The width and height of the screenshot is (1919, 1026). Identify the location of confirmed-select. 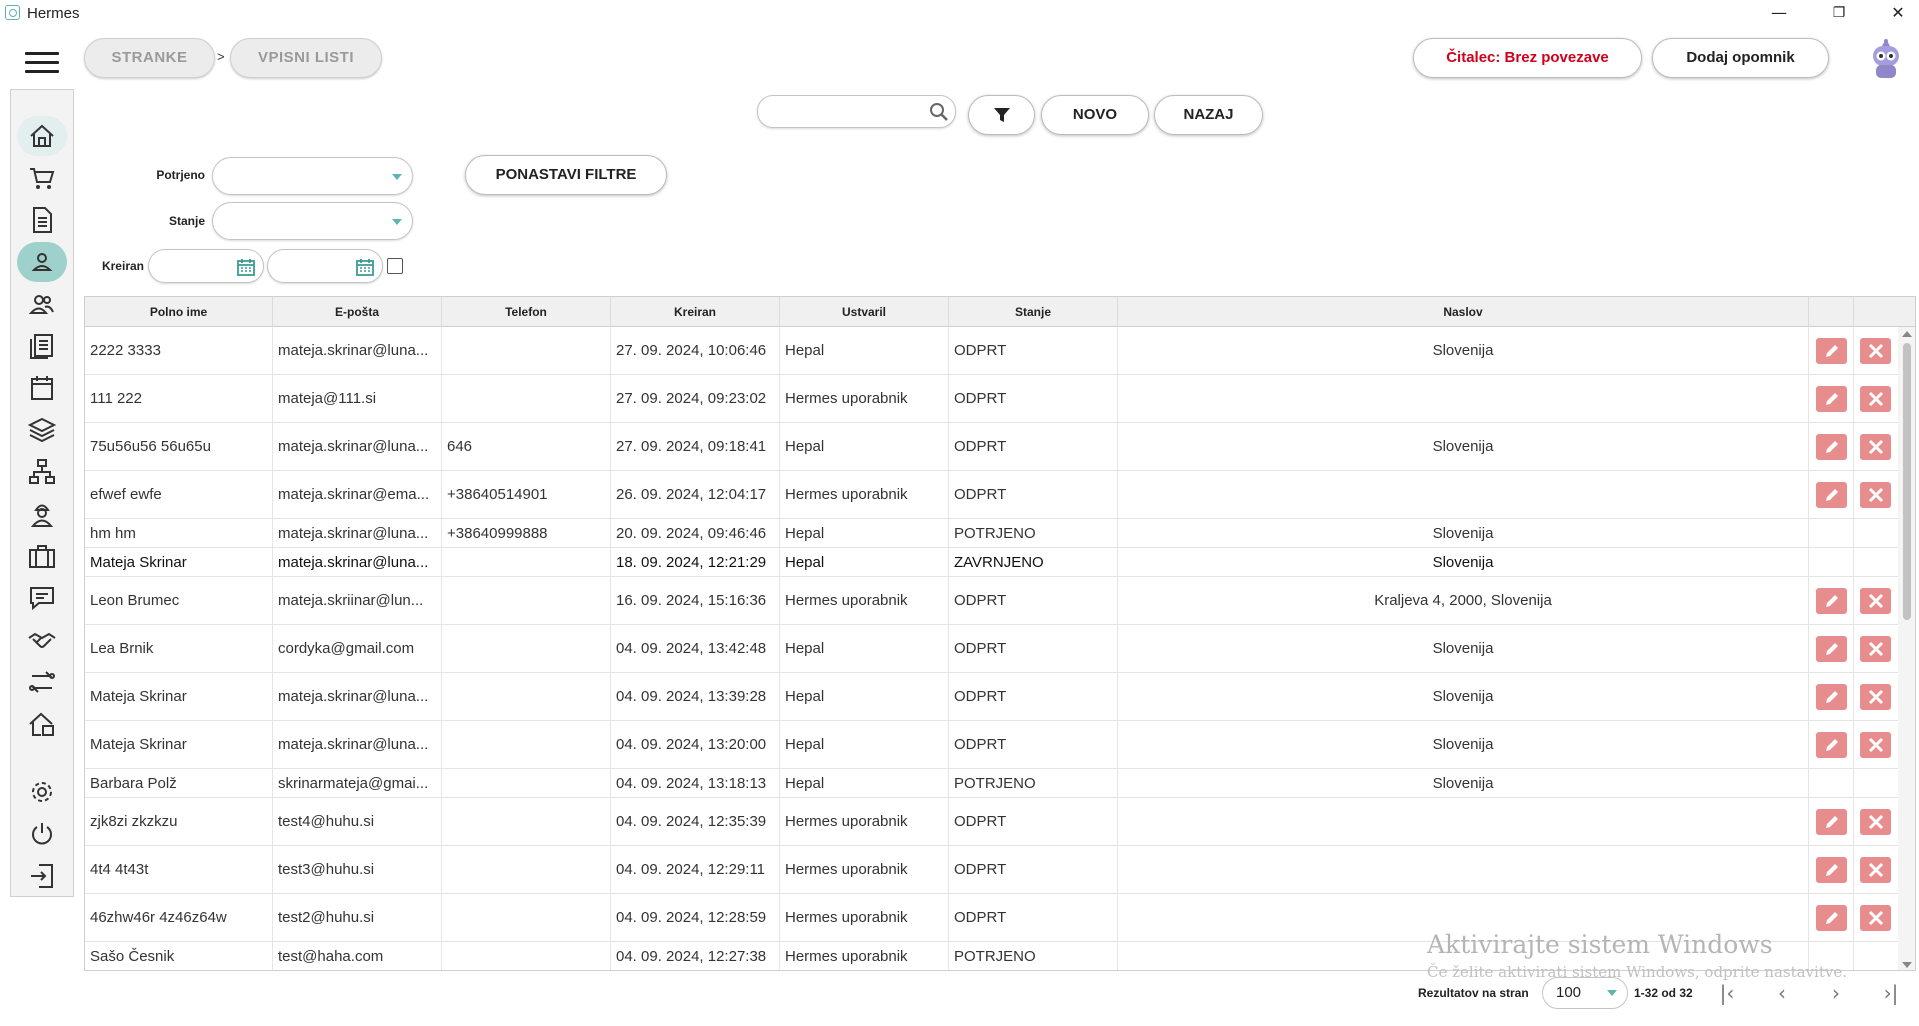
(312, 176).